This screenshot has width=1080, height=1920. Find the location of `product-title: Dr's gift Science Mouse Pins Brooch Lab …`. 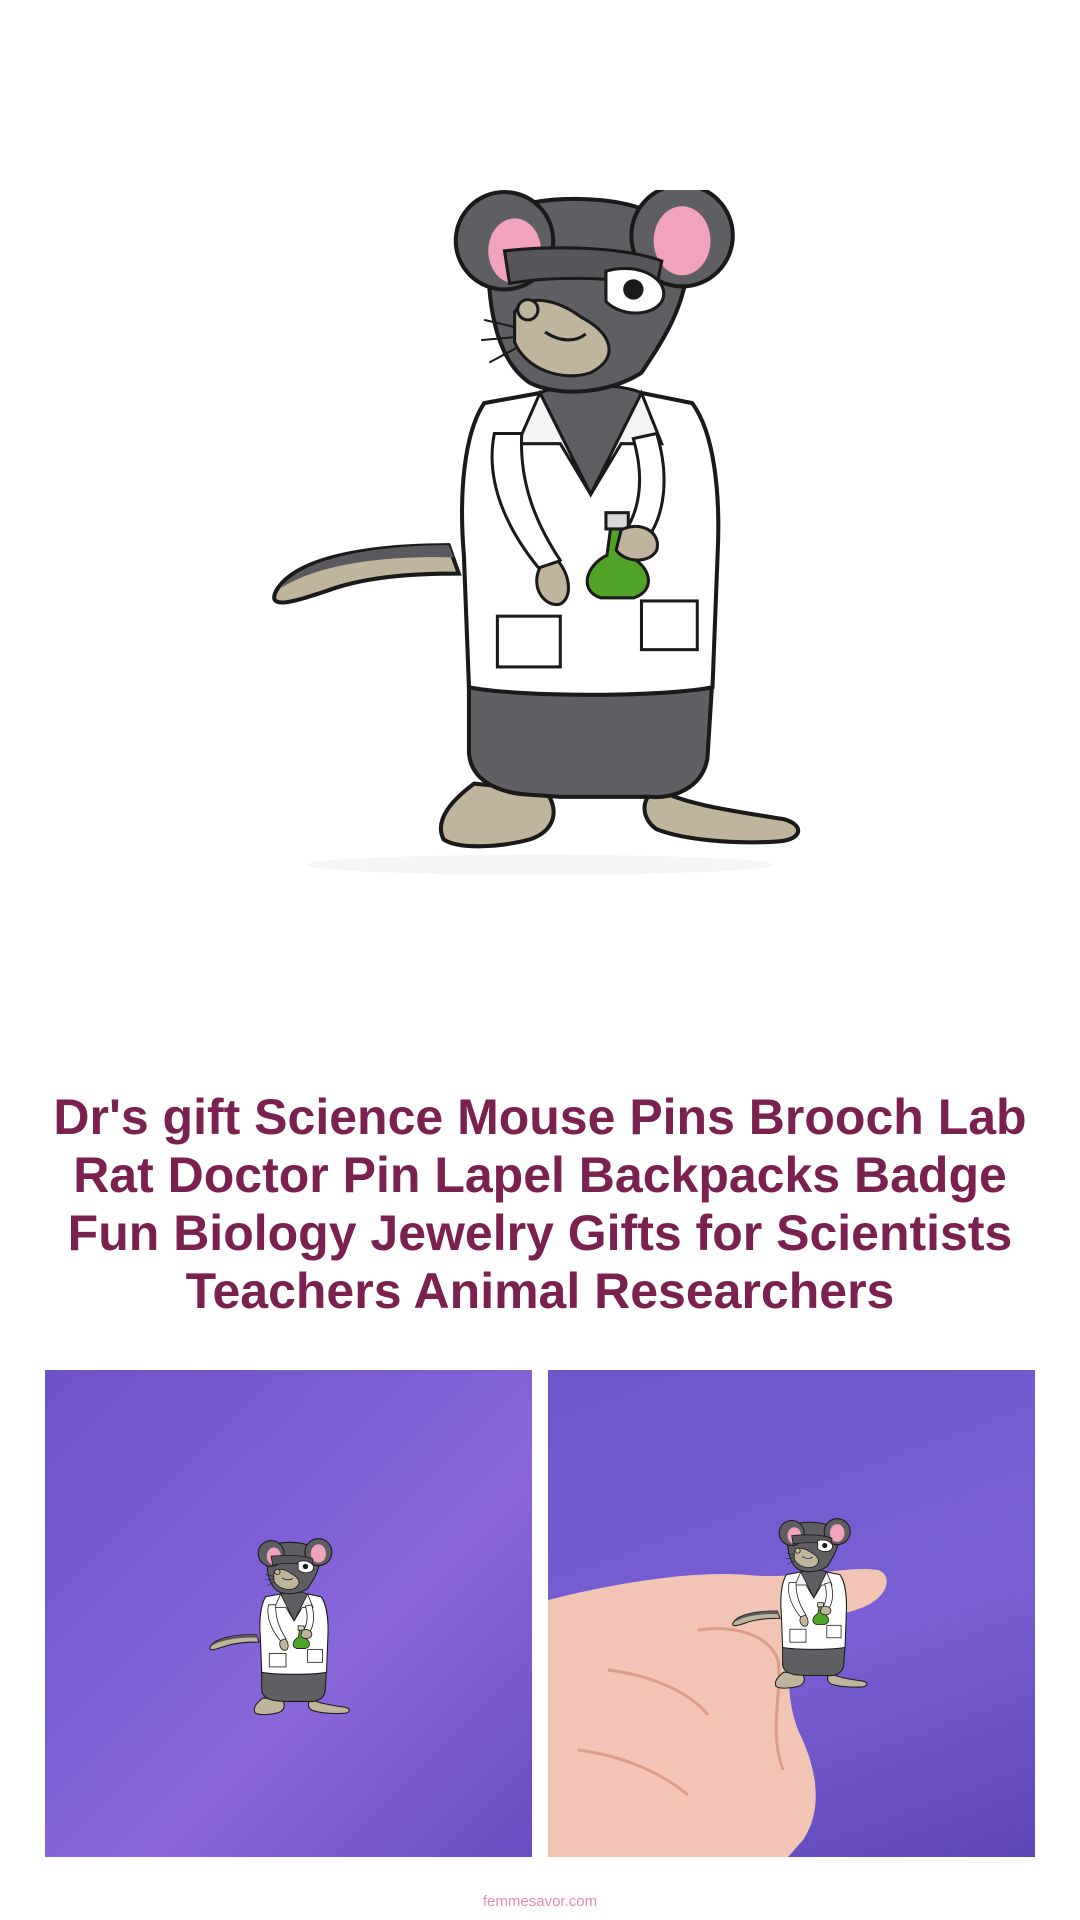

product-title: Dr's gift Science Mouse Pins Brooch Lab … is located at coordinates (540, 1204).